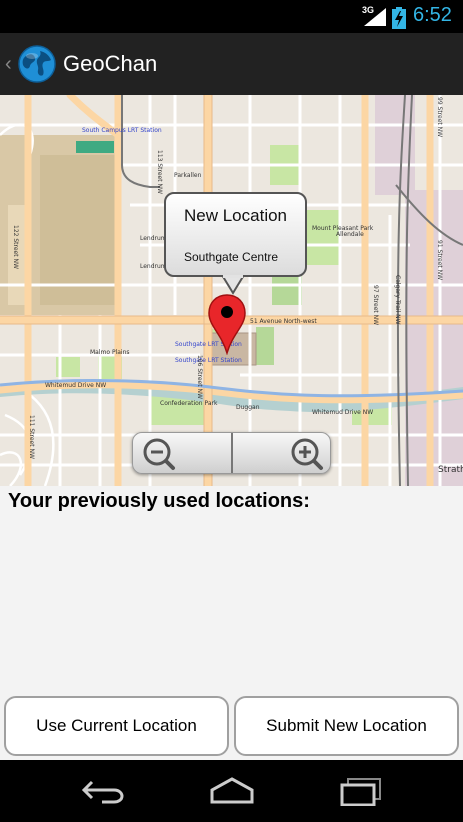 The image size is (463, 822). Describe the element at coordinates (159, 172) in the screenshot. I see `map-label-113-street: 113 Street NW` at that location.